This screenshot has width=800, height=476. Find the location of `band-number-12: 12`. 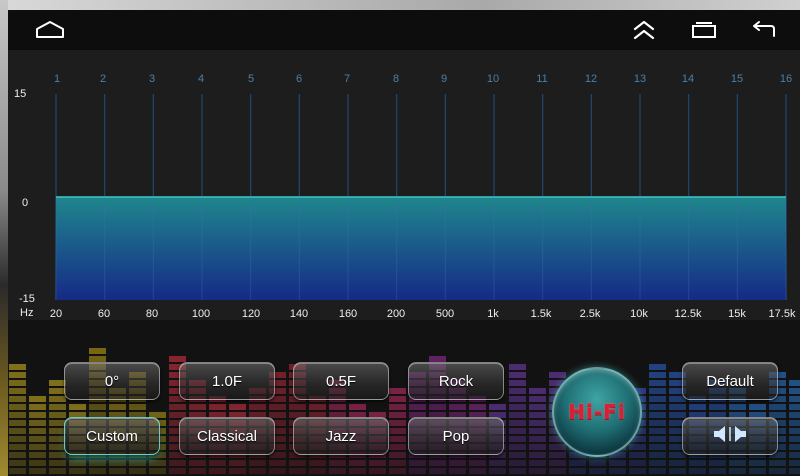

band-number-12: 12 is located at coordinates (591, 79).